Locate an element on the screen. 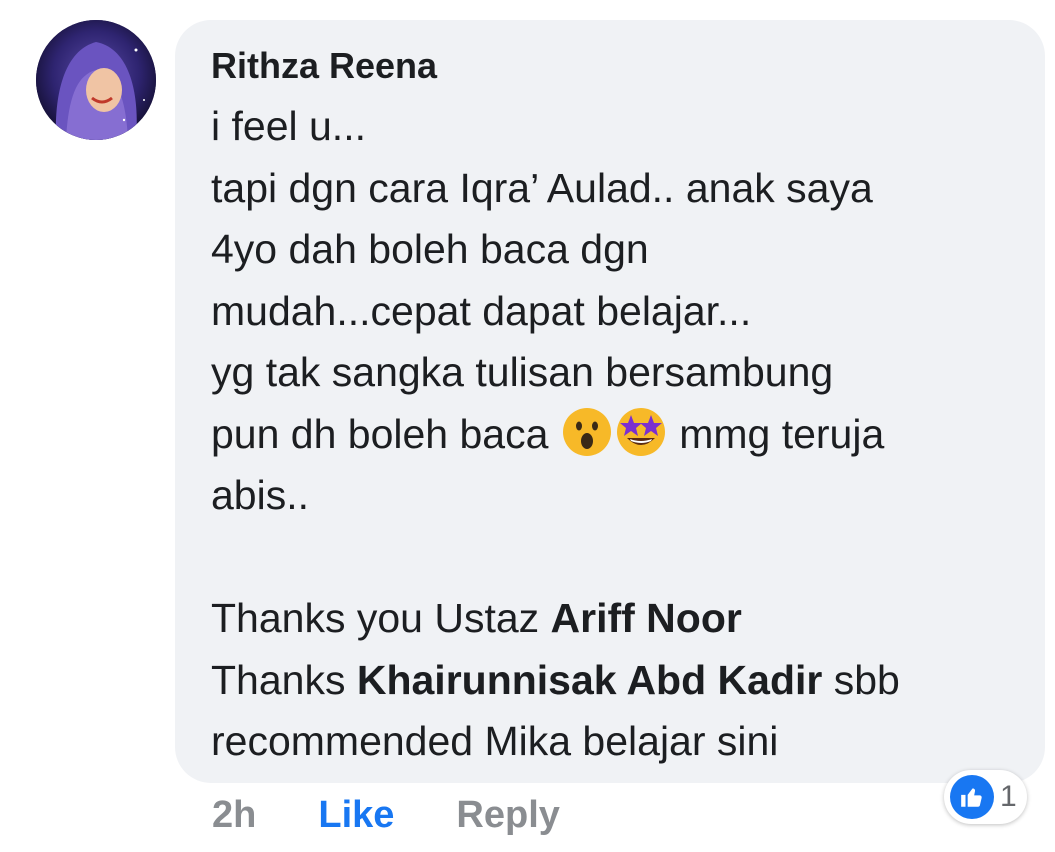 The width and height of the screenshot is (1055, 852). comment-line: recommended Mika belajar sini is located at coordinates (610, 742).